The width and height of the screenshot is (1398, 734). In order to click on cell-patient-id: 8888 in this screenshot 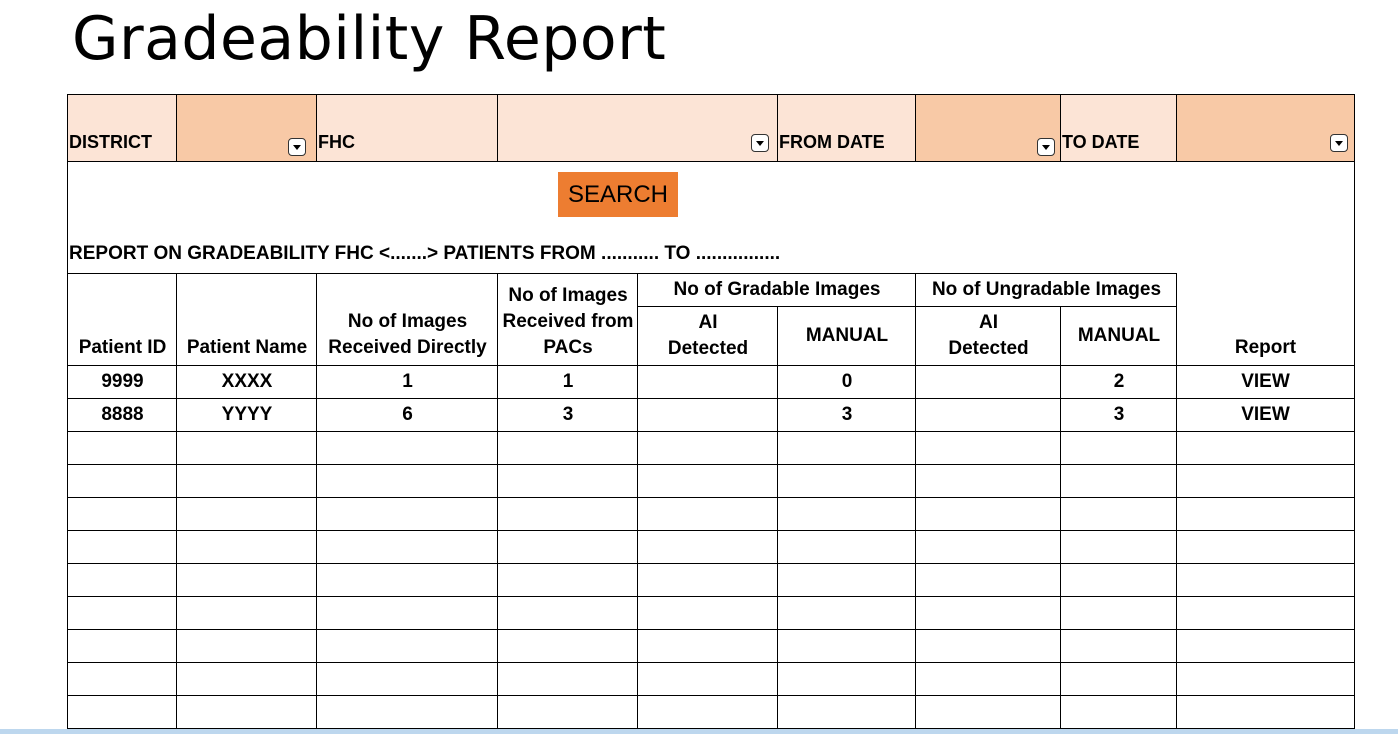, I will do `click(122, 415)`.